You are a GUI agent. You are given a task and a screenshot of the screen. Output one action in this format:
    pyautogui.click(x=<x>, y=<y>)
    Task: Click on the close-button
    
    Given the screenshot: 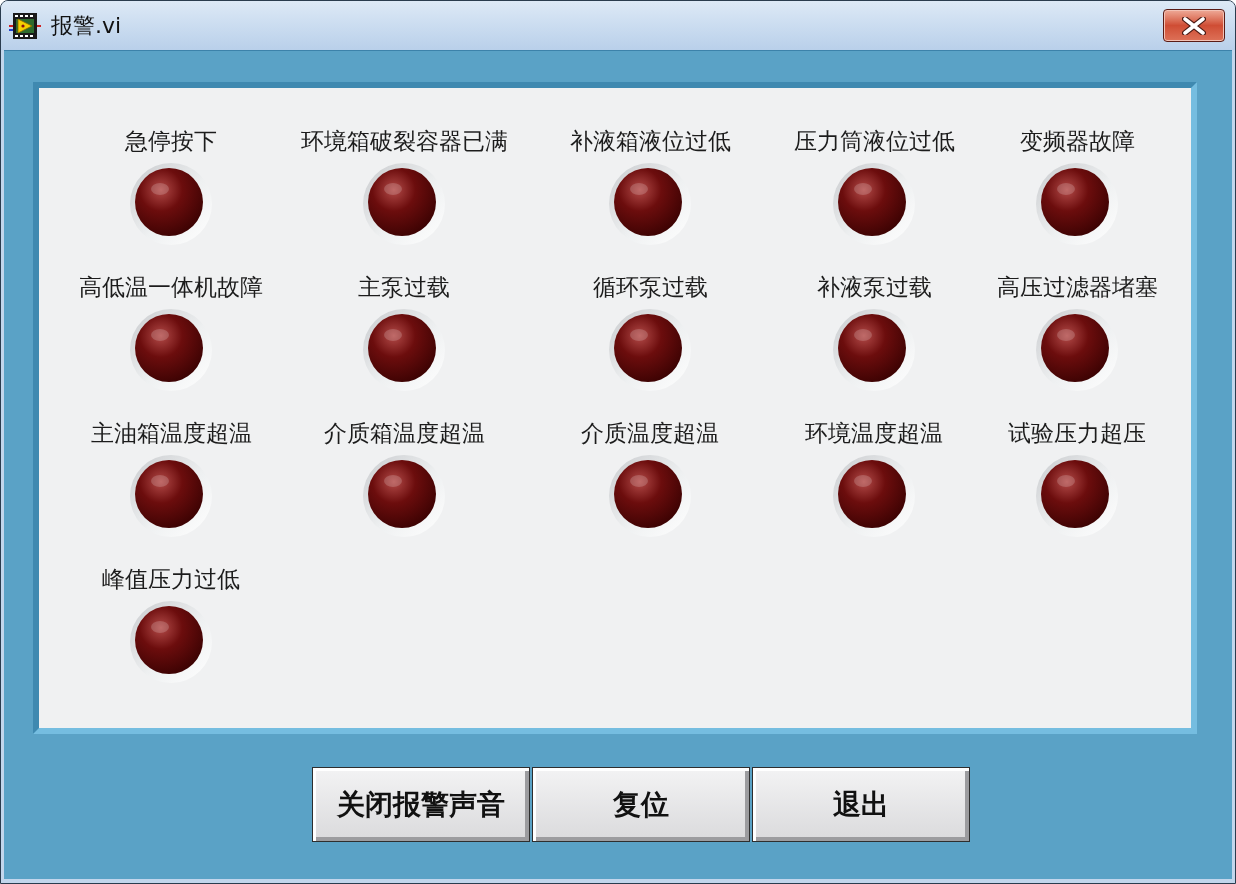 What is the action you would take?
    pyautogui.click(x=1194, y=25)
    